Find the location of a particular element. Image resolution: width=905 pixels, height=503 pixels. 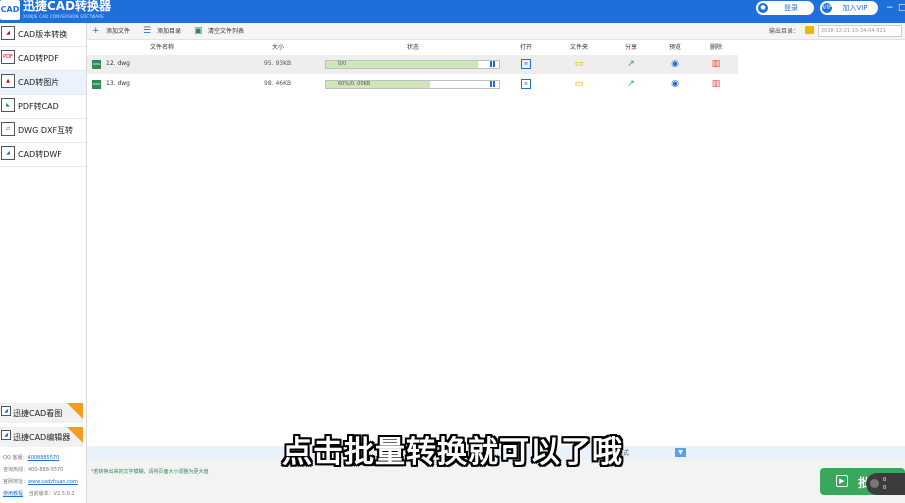

col-delete: 删除 is located at coordinates (716, 47).